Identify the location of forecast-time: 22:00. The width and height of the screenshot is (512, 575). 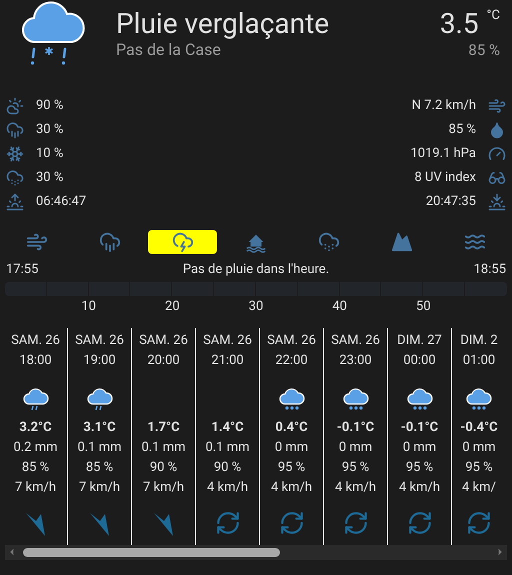
(291, 361).